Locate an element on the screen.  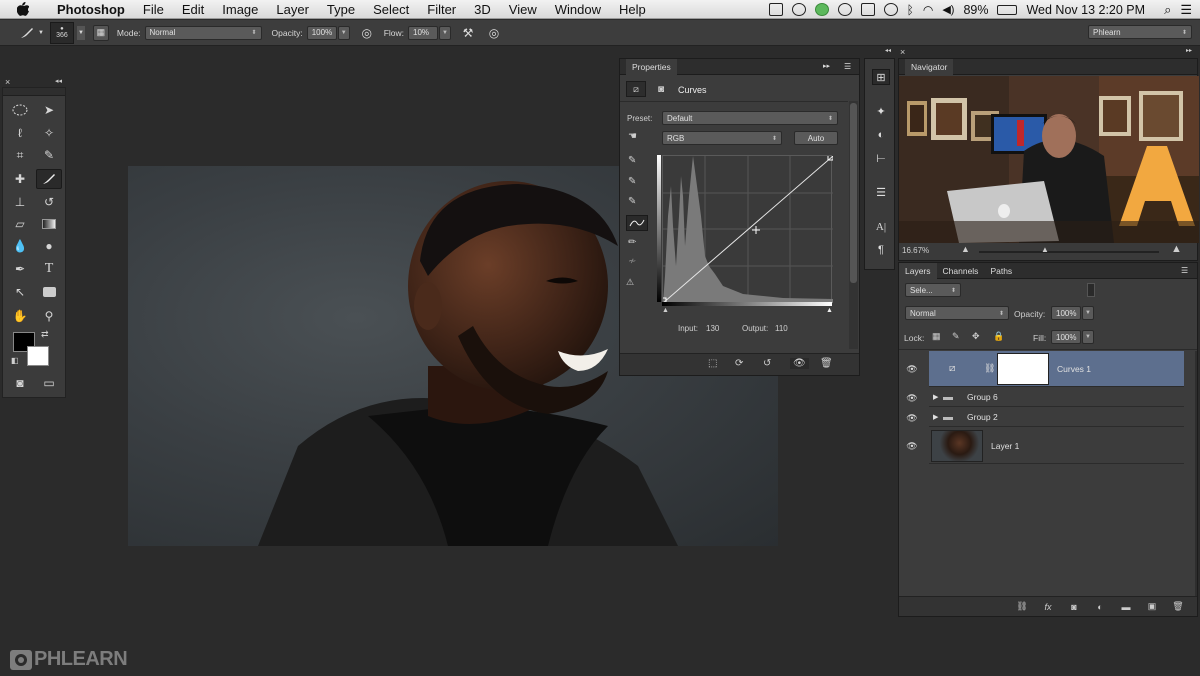
zoom-slider-thumb: ▲ is located at coordinates (1045, 249).